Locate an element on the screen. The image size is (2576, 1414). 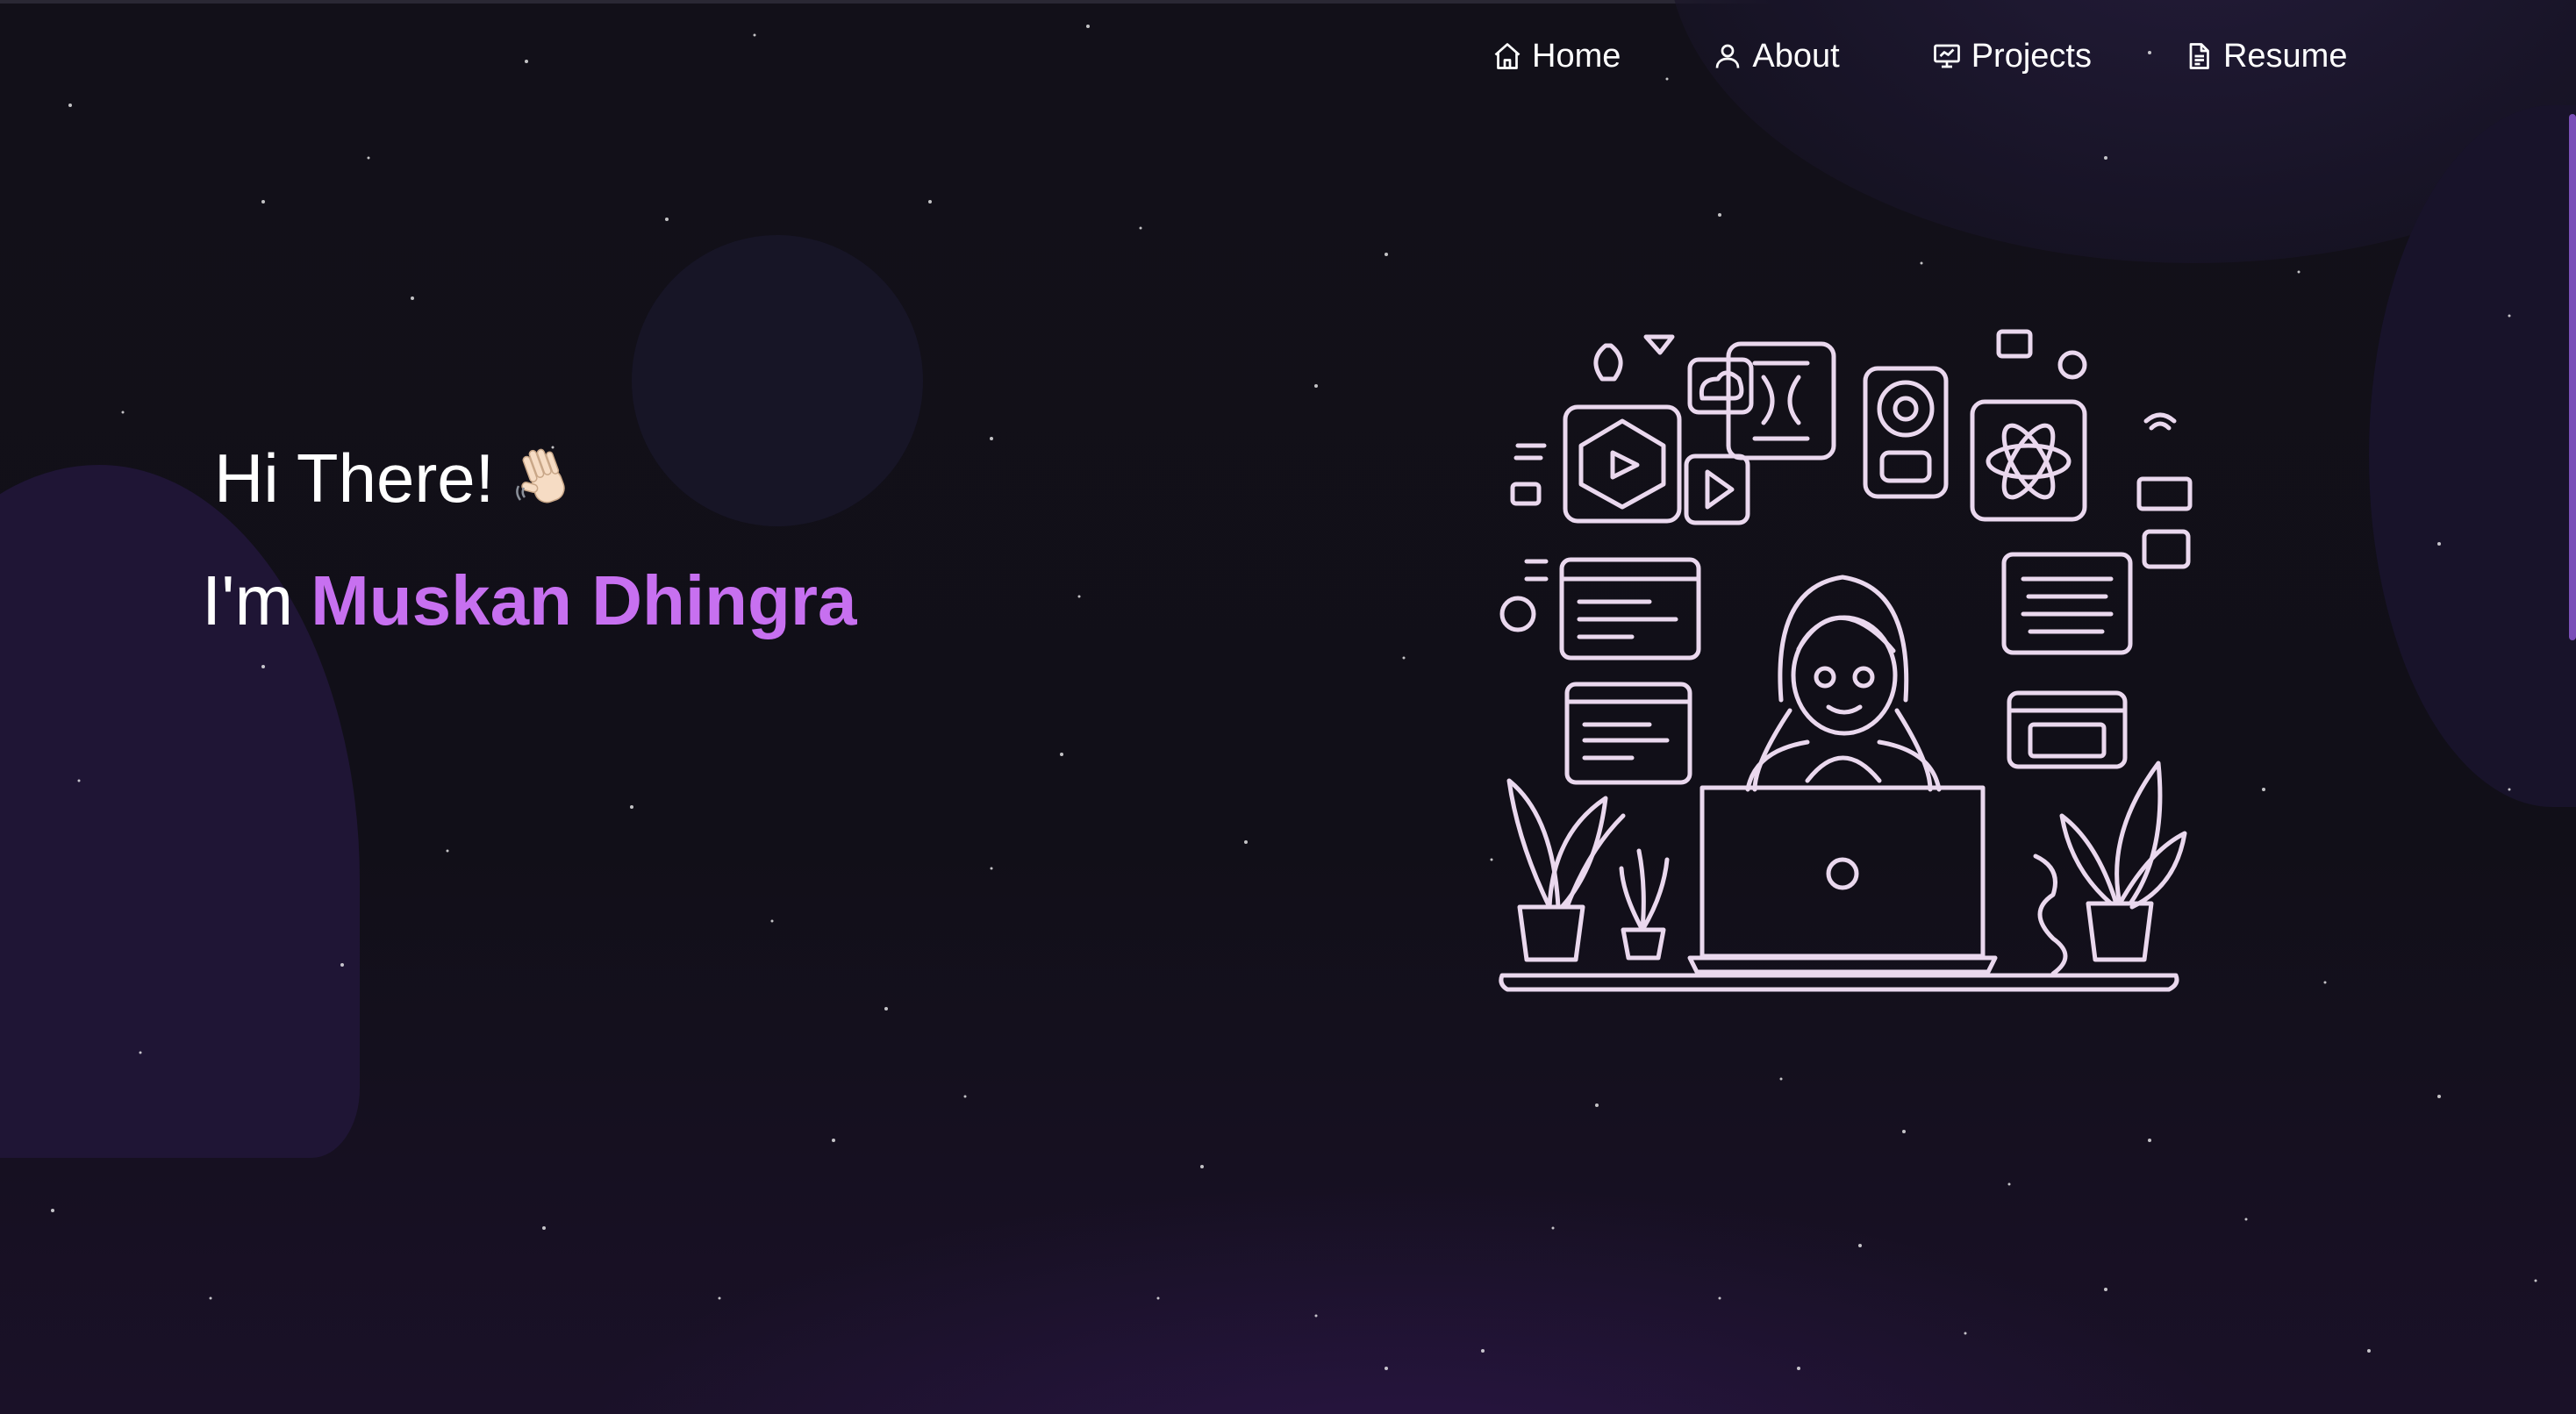
greeting-heading: Hi There! is located at coordinates (535, 479).